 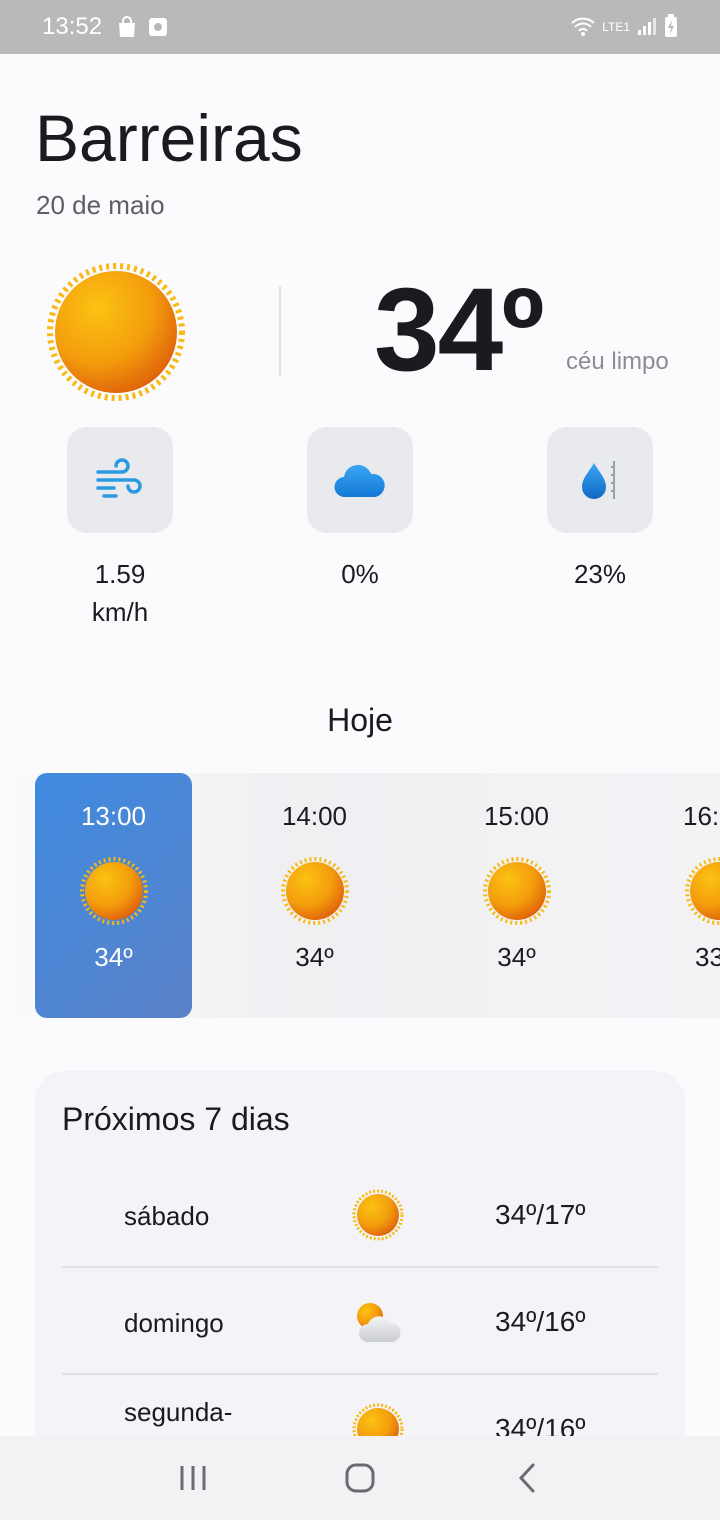 I want to click on status-bar: 13:52 LTE1, so click(x=360, y=27).